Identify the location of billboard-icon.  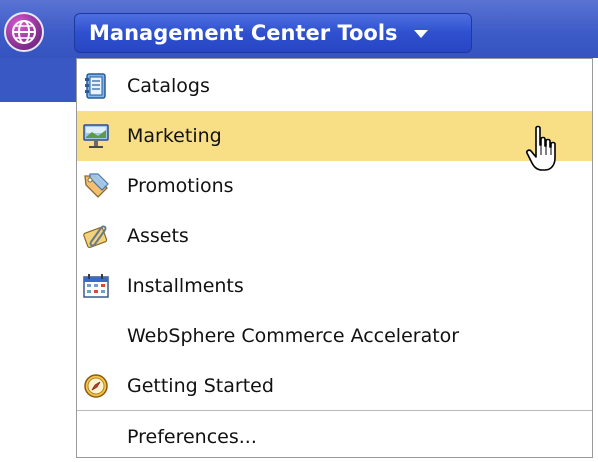
(96, 136).